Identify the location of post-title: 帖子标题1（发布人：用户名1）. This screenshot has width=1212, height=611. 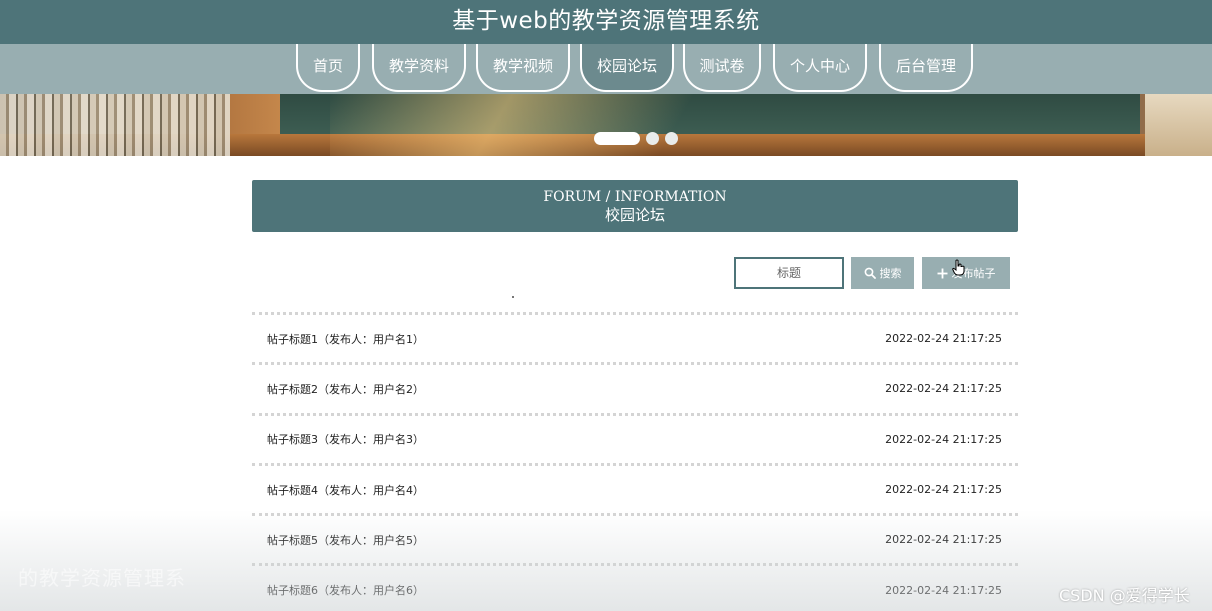
(345, 339).